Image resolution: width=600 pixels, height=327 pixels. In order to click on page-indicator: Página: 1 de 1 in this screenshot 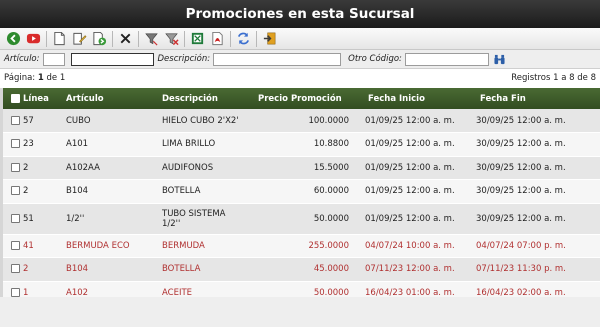, I will do `click(34, 78)`.